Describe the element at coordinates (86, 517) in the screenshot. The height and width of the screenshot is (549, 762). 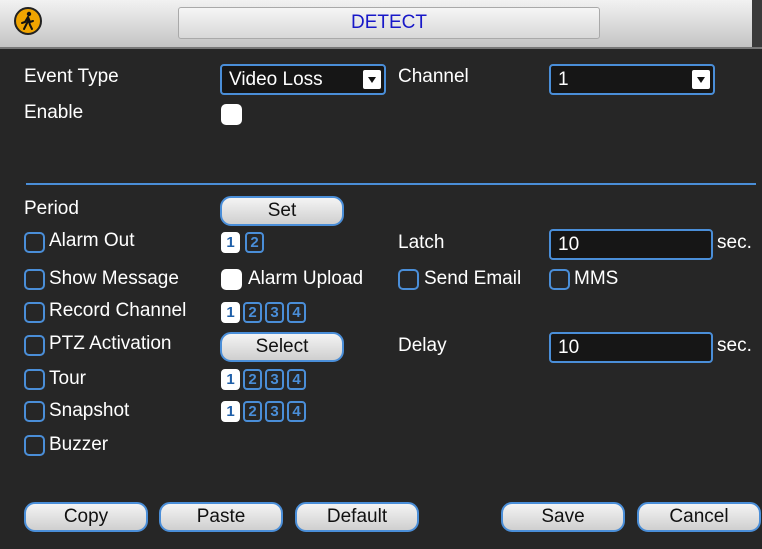
I see `copy-button: Copy` at that location.